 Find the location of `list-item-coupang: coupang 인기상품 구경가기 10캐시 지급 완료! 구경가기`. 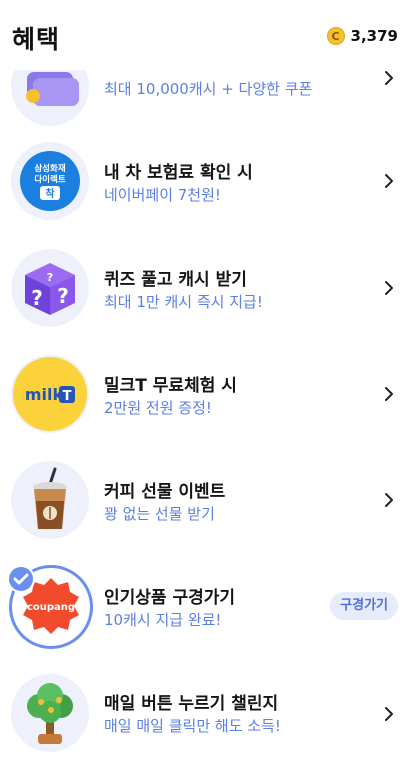

list-item-coupang: coupang 인기상품 구경가기 10캐시 지급 완료! 구경가기 is located at coordinates (206, 606).